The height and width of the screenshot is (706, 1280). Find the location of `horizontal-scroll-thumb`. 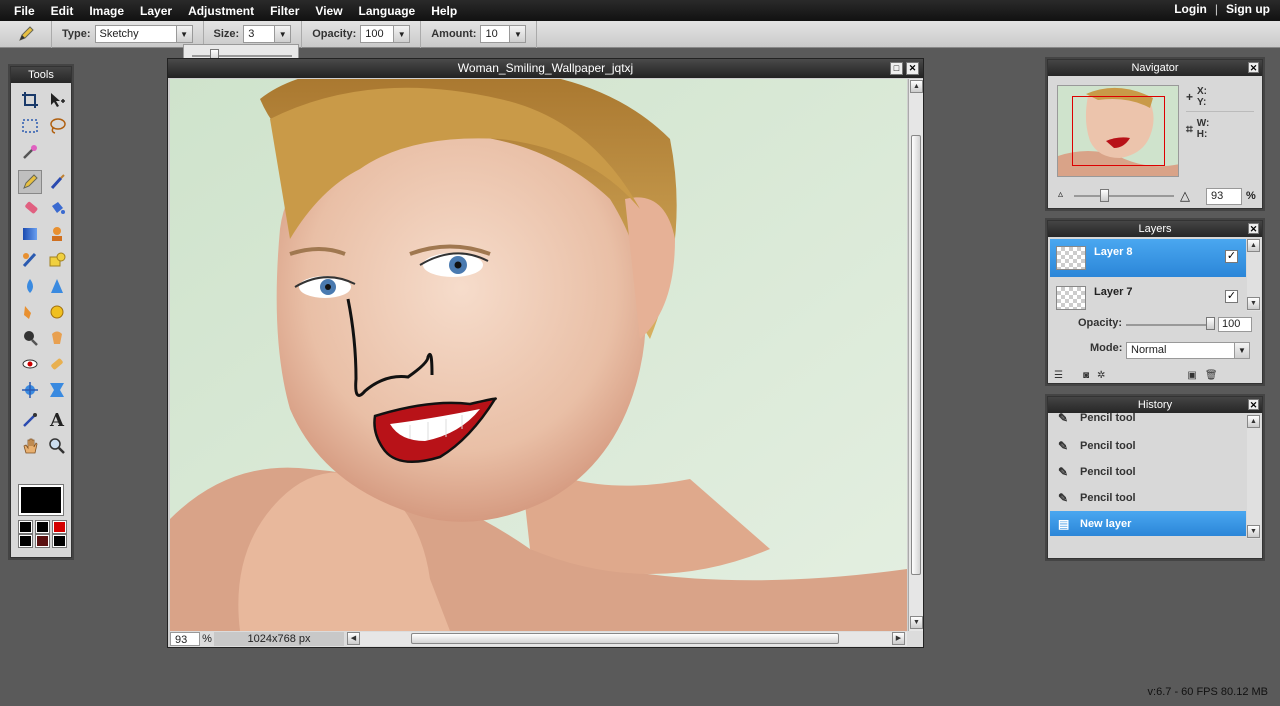

horizontal-scroll-thumb is located at coordinates (625, 638).